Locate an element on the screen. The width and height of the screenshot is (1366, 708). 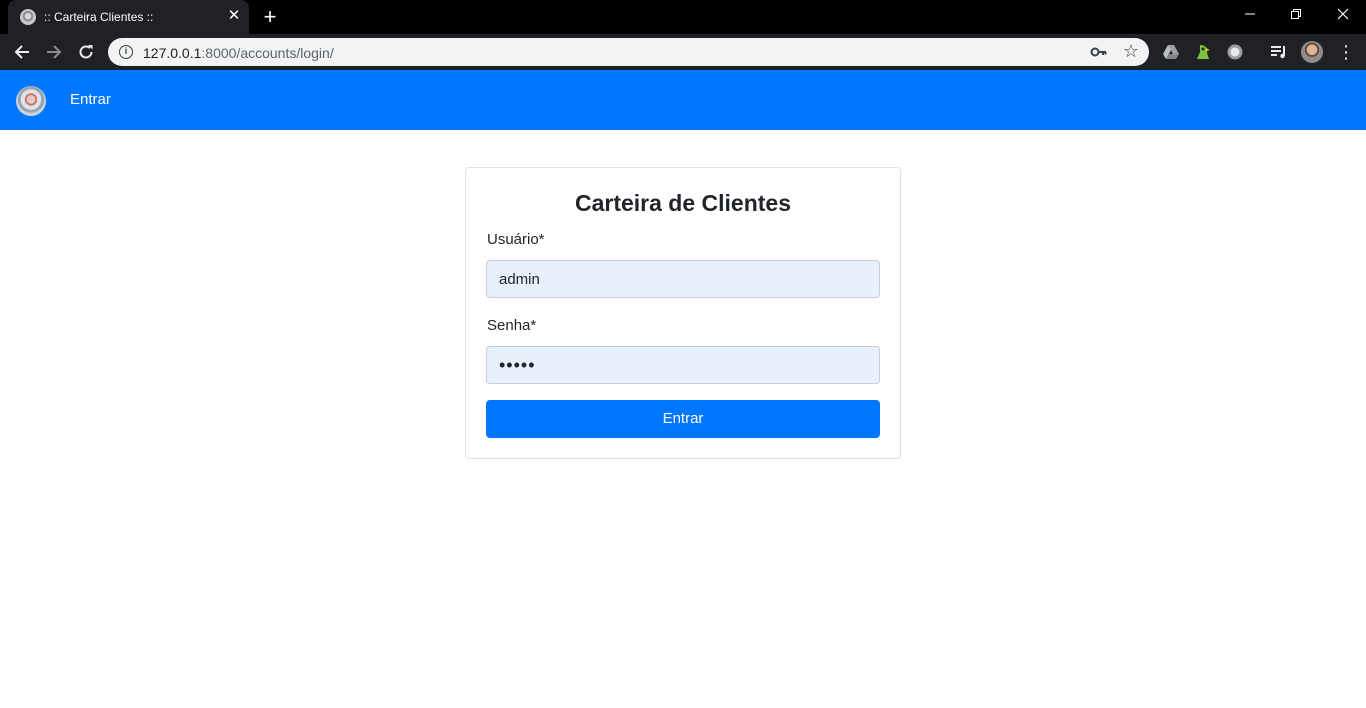
site-navbar: Entrar is located at coordinates (683, 100).